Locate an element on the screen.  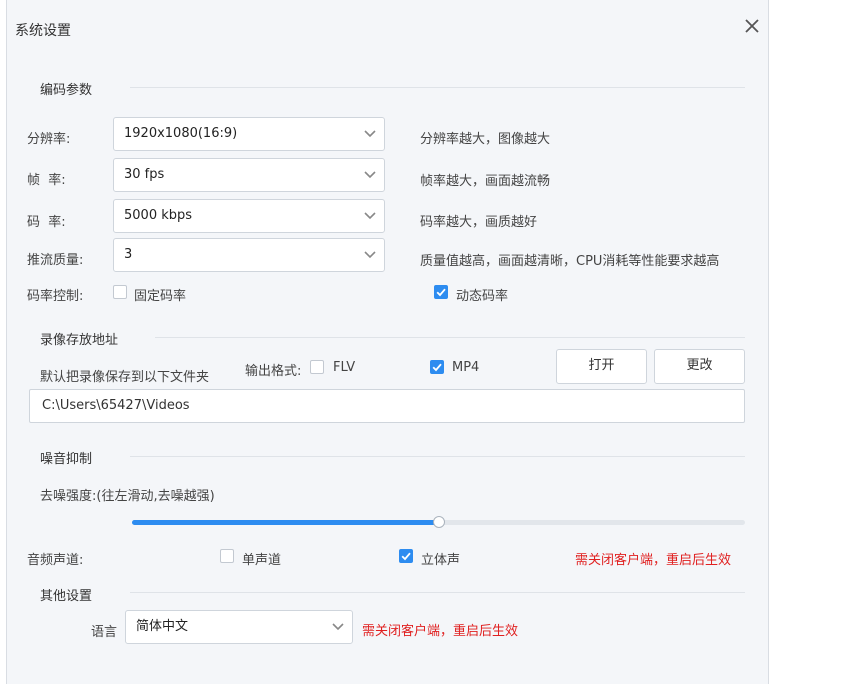
mono-label: 单声道 is located at coordinates (262, 560).